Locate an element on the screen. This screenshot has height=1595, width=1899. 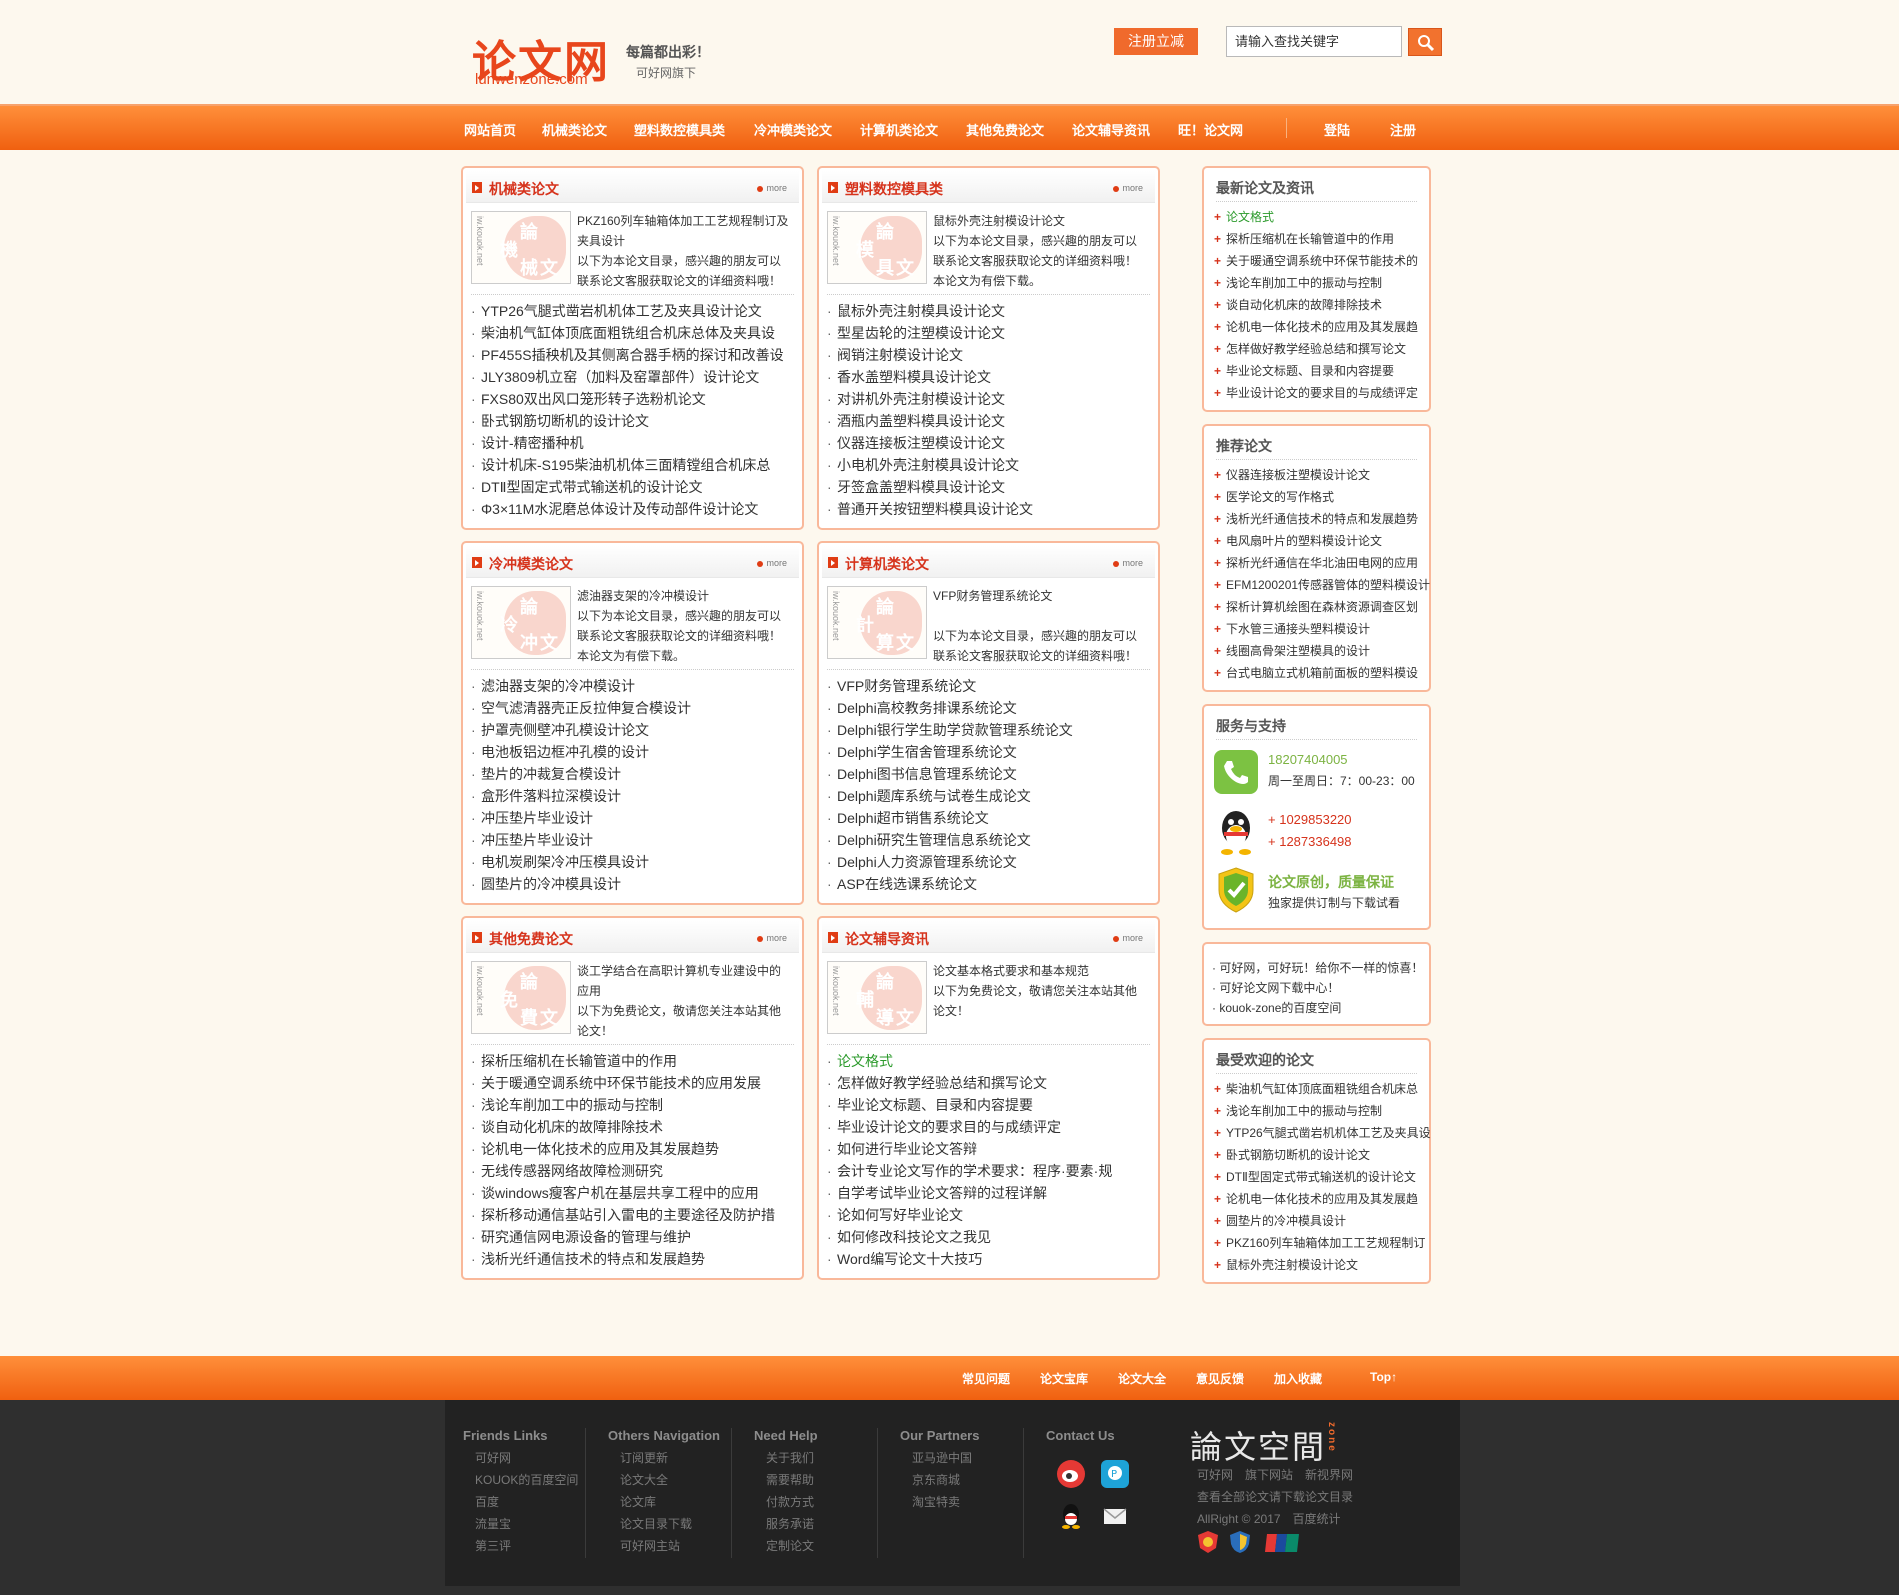
chat-icon: P is located at coordinates (1115, 1474).